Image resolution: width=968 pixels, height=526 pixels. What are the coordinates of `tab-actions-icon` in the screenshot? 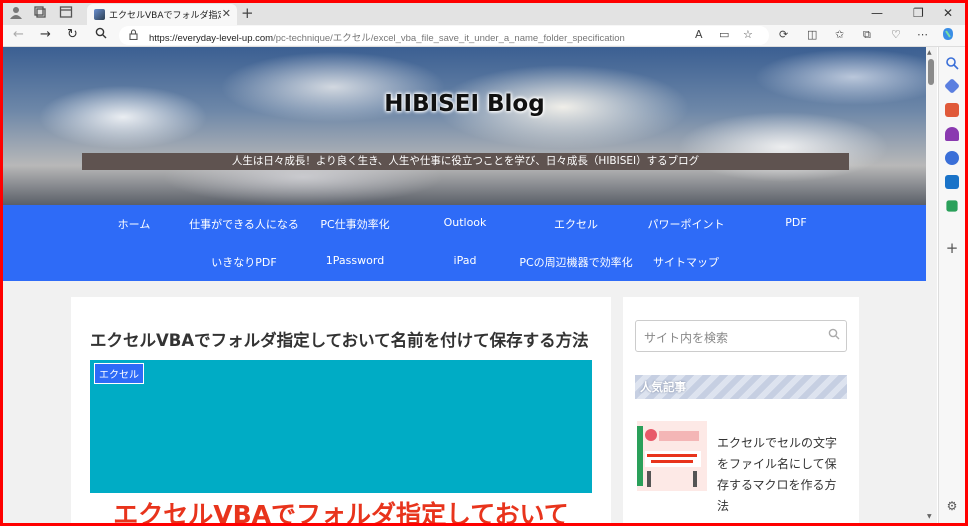 It's located at (66, 14).